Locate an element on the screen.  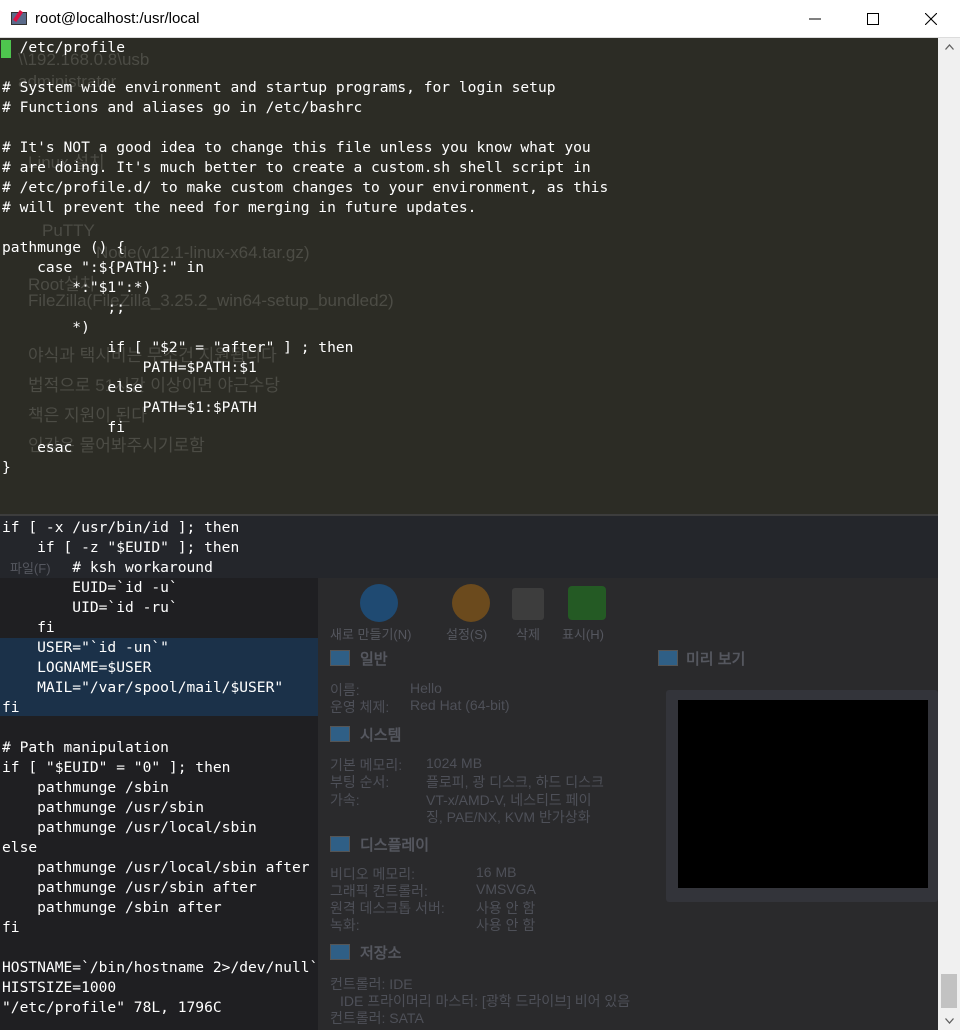
terminal-line: pathmunge /usr/sbin is located at coordinates (103, 807).